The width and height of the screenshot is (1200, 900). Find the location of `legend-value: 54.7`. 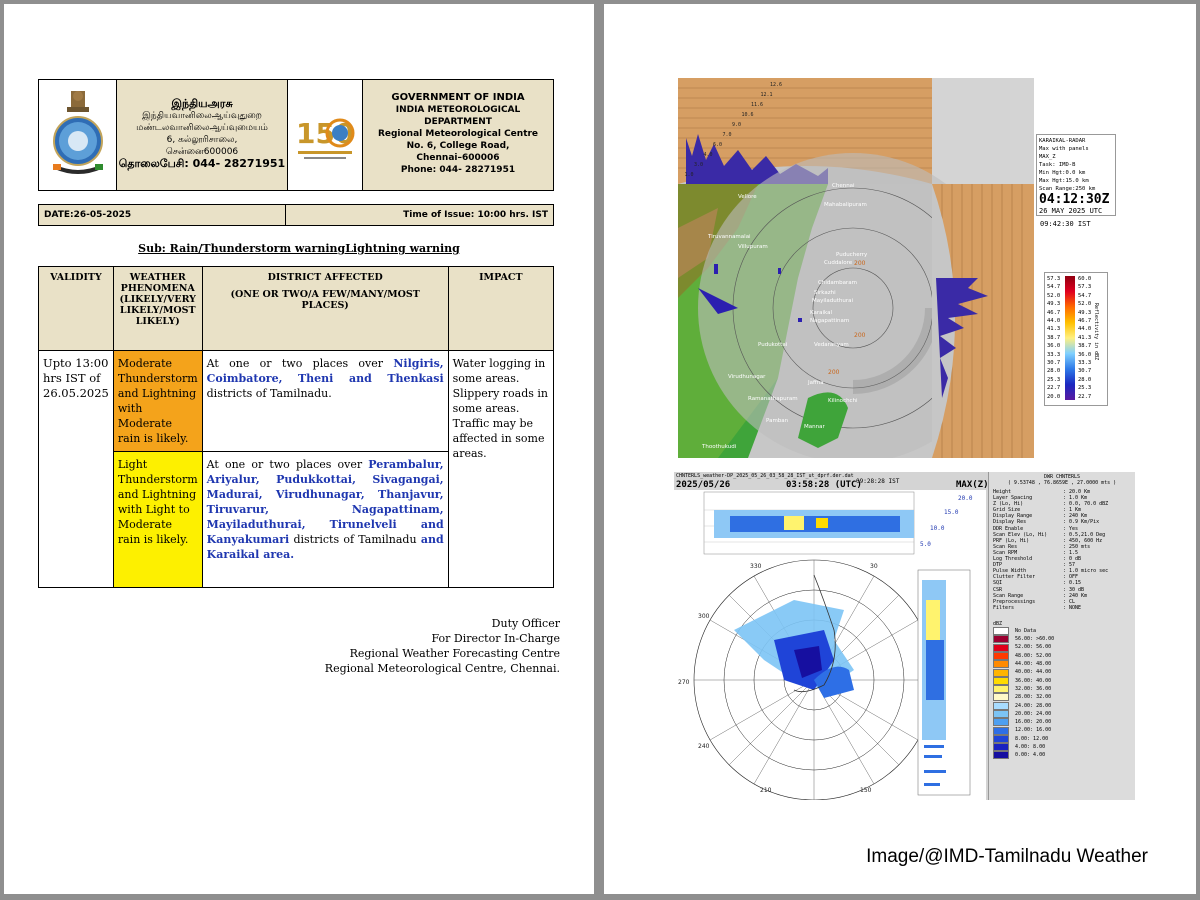

legend-value: 54.7 is located at coordinates (1085, 295).